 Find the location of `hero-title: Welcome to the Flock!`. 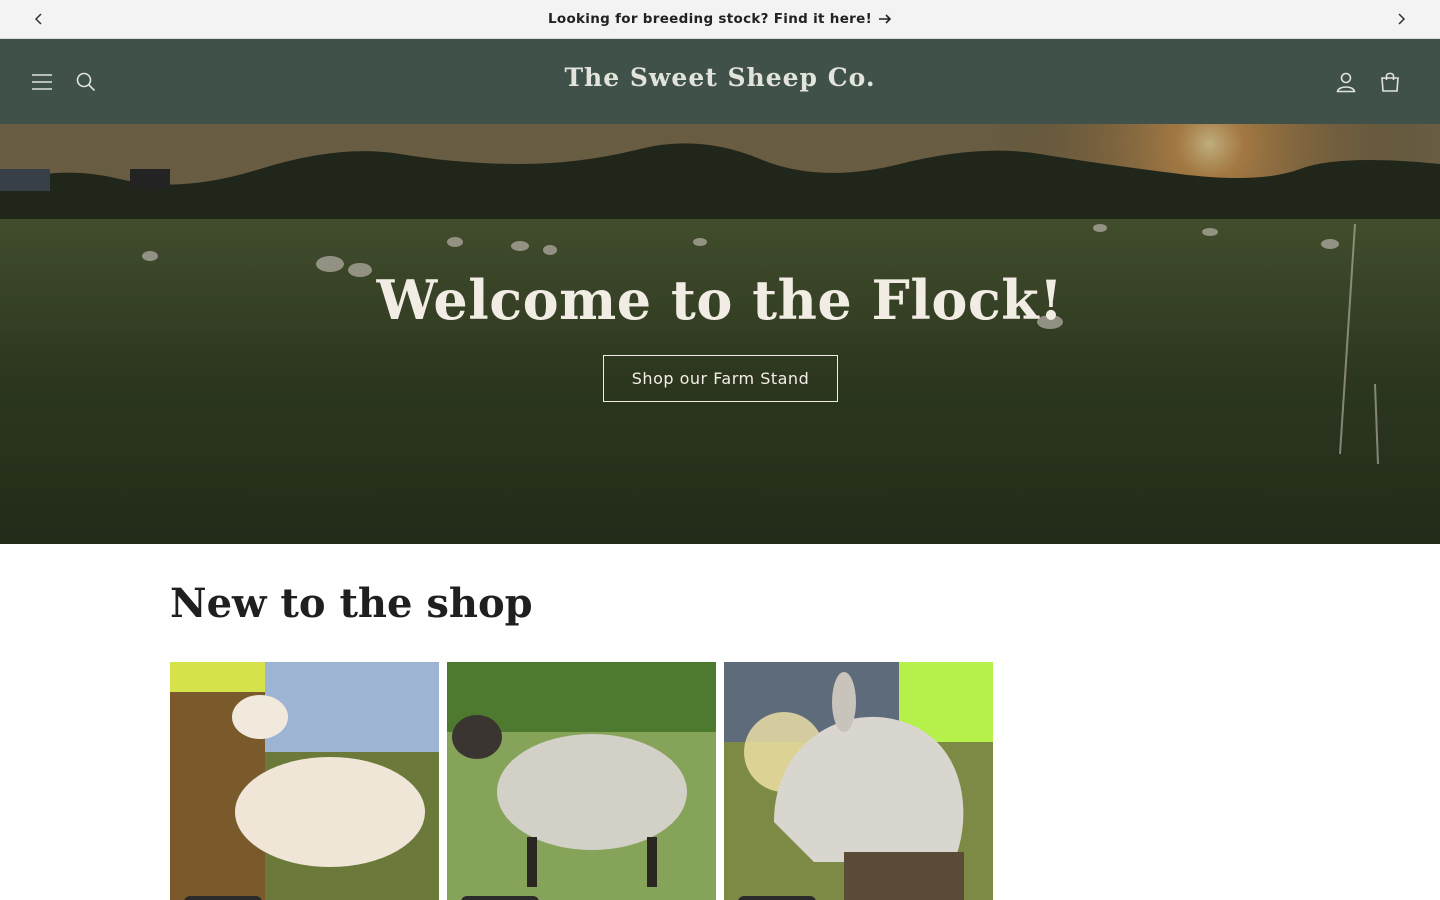

hero-title: Welcome to the Flock! is located at coordinates (720, 300).